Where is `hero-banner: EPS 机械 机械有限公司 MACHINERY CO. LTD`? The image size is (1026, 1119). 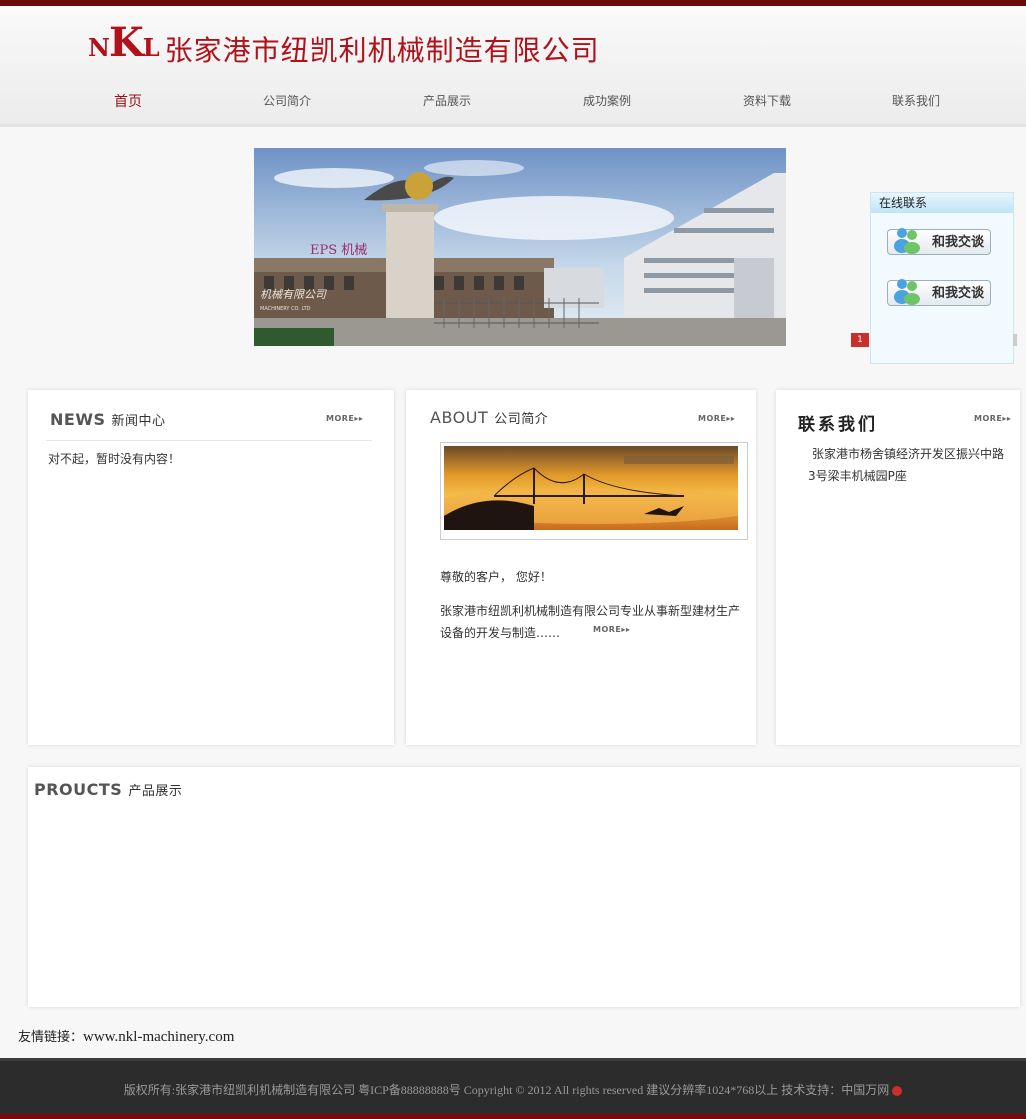 hero-banner: EPS 机械 机械有限公司 MACHINERY CO. LTD is located at coordinates (520, 247).